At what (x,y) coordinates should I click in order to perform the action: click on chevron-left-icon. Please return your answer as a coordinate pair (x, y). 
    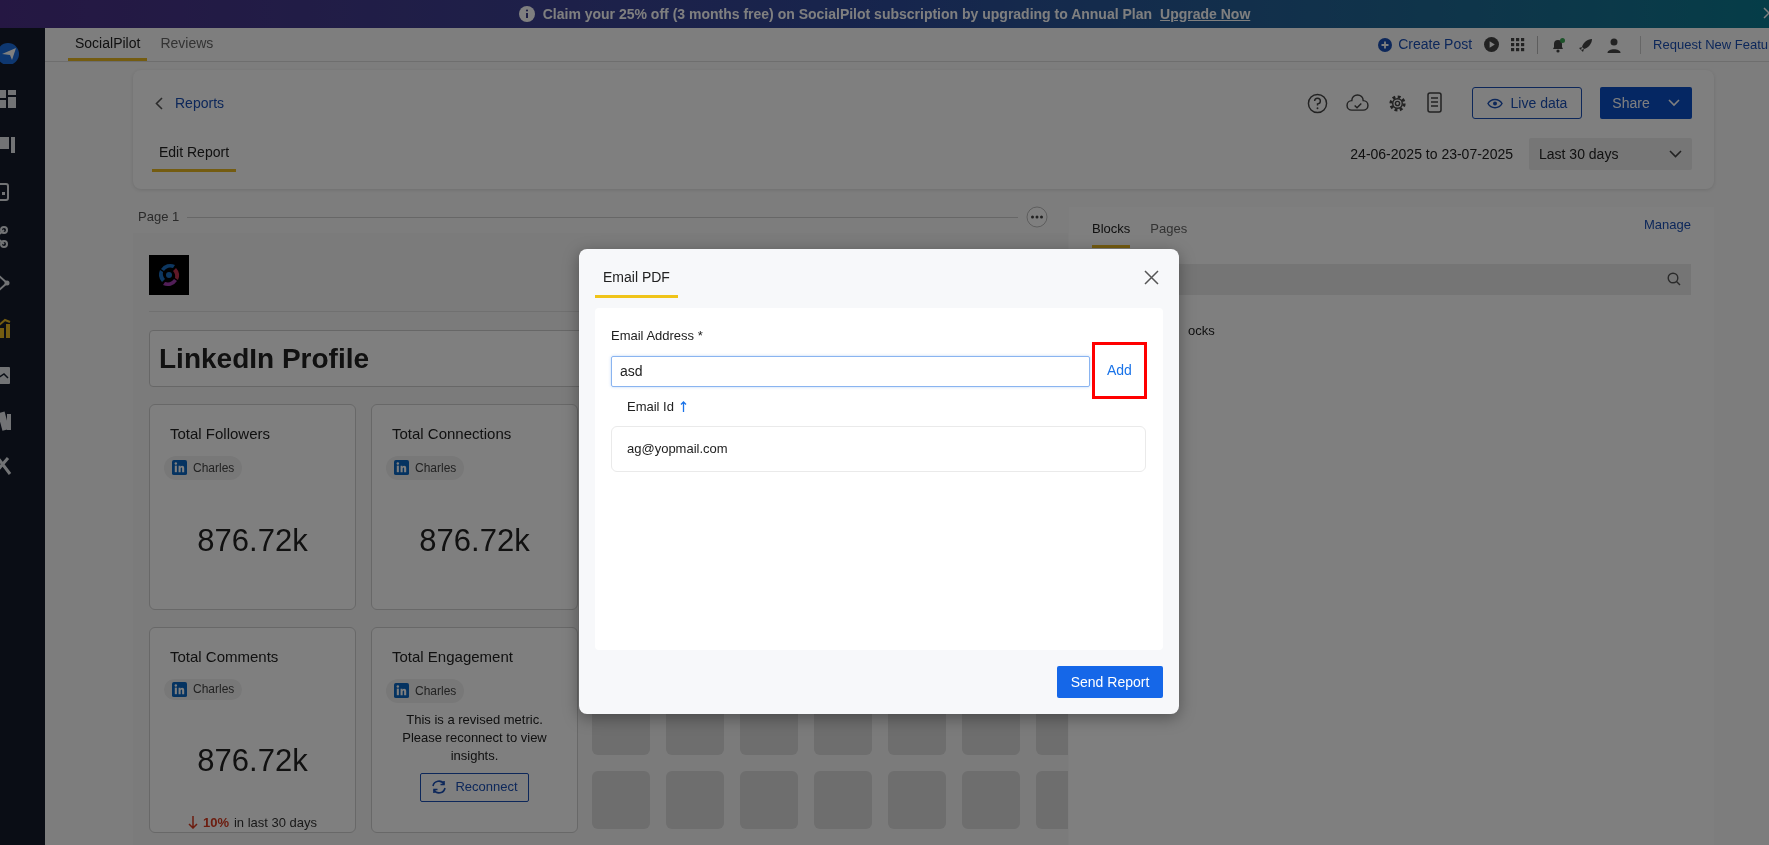
    Looking at the image, I should click on (159, 103).